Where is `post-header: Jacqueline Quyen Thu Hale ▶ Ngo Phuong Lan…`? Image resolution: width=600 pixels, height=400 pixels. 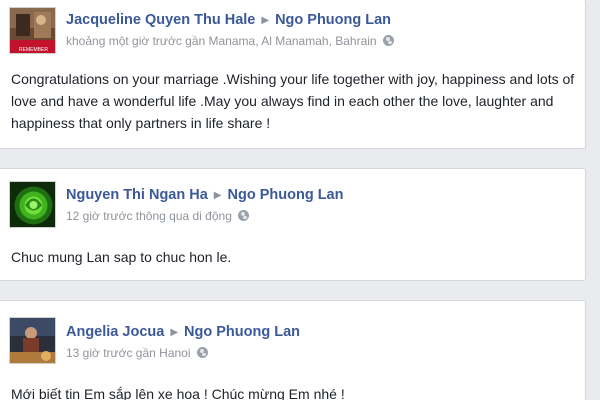 post-header: Jacqueline Quyen Thu Hale ▶ Ngo Phuong Lan… is located at coordinates (230, 30).